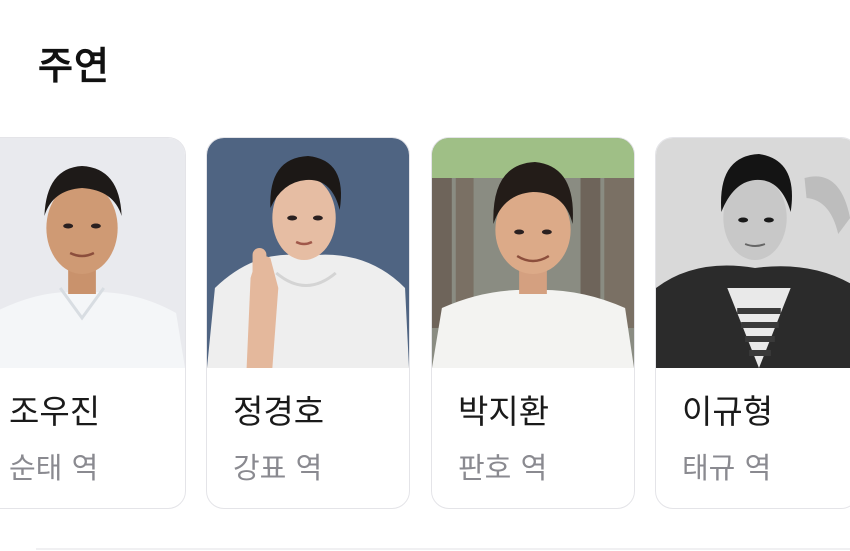 This screenshot has width=850, height=551. What do you see at coordinates (728, 411) in the screenshot?
I see `actor-name: 이규형` at bounding box center [728, 411].